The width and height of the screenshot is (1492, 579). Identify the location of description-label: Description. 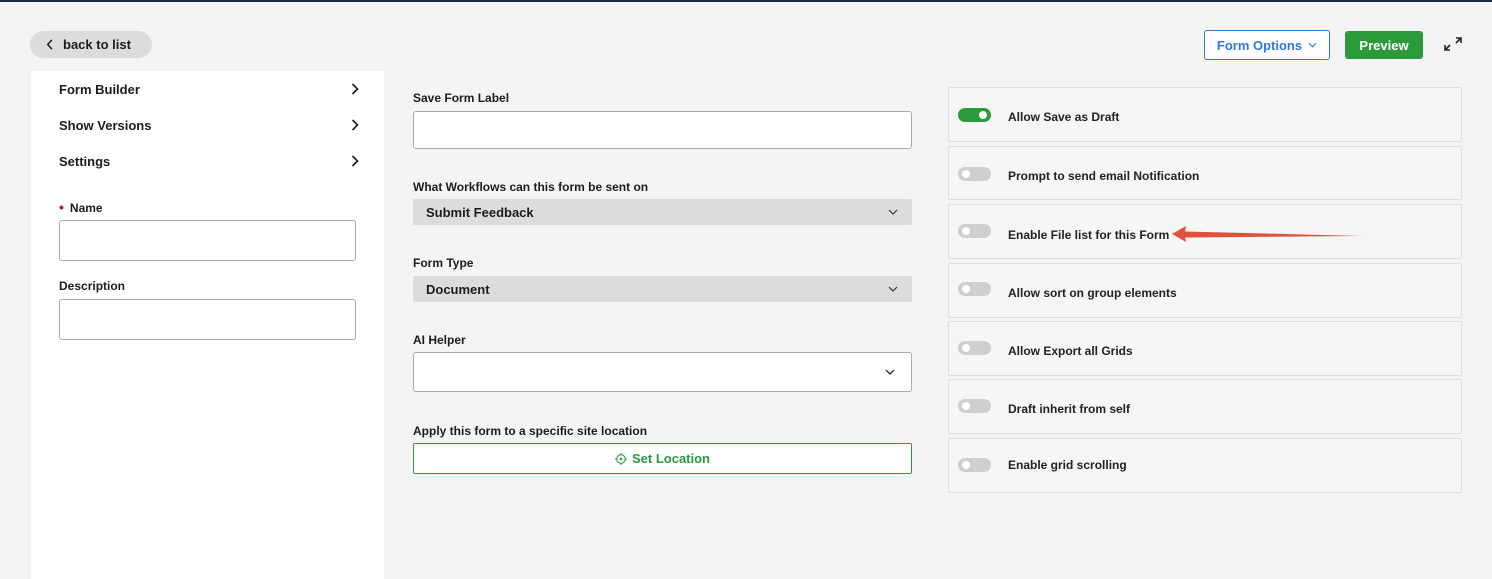
(92, 286).